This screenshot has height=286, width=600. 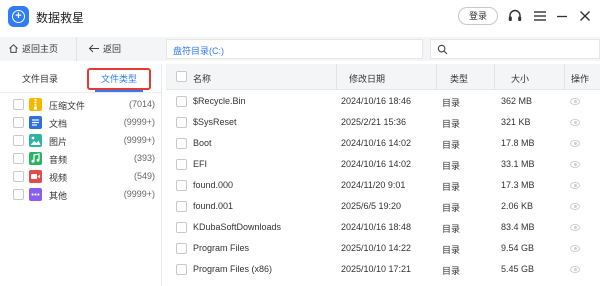 I want to click on back-button: 返回, so click(x=104, y=48).